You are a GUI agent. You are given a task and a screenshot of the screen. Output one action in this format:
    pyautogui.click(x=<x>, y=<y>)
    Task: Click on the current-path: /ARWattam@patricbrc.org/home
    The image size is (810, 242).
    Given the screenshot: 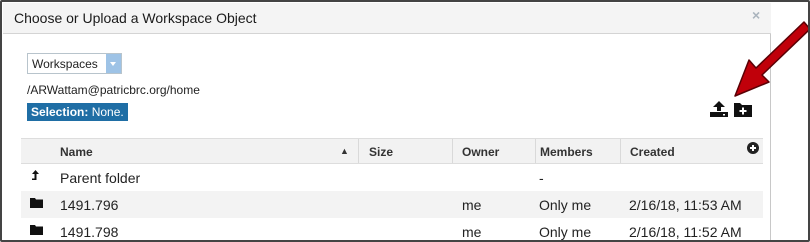 What is the action you would take?
    pyautogui.click(x=113, y=90)
    